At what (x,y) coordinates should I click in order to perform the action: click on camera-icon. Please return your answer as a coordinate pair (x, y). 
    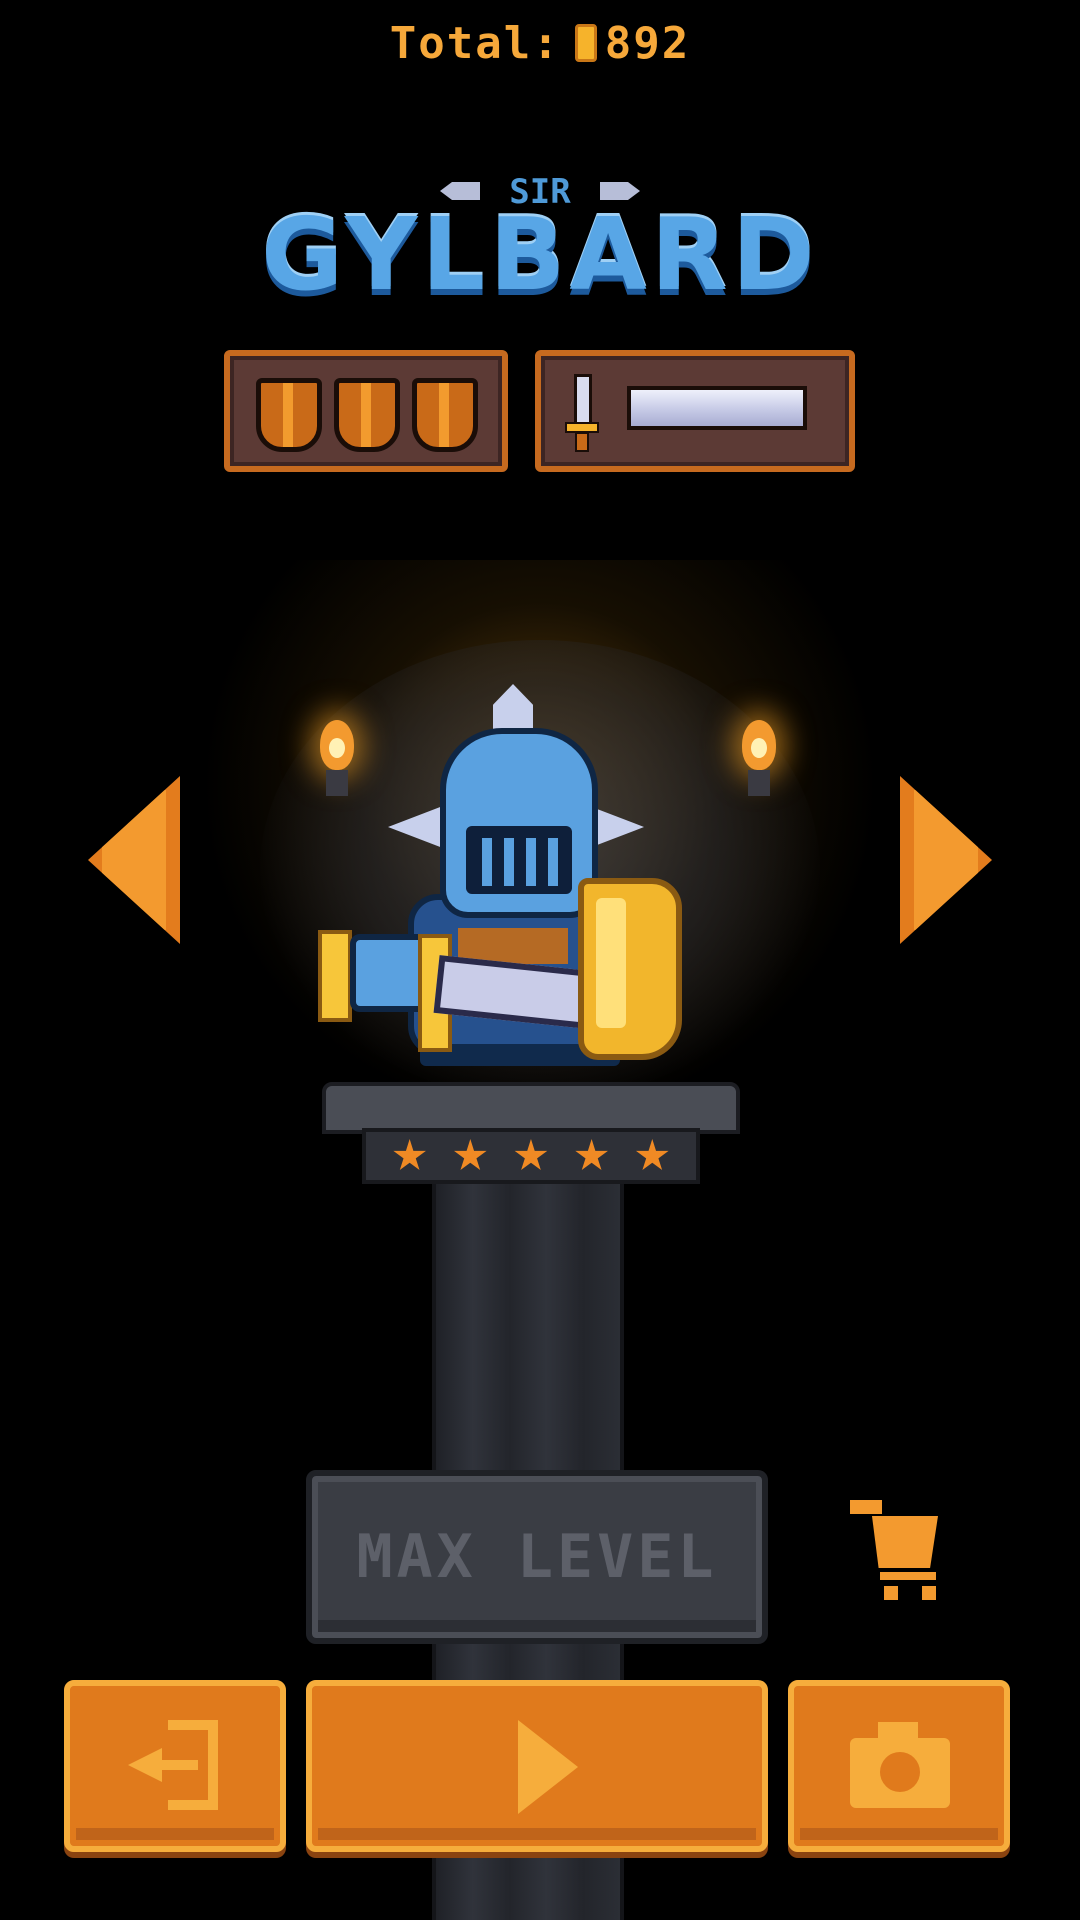
    Looking at the image, I should click on (900, 1765).